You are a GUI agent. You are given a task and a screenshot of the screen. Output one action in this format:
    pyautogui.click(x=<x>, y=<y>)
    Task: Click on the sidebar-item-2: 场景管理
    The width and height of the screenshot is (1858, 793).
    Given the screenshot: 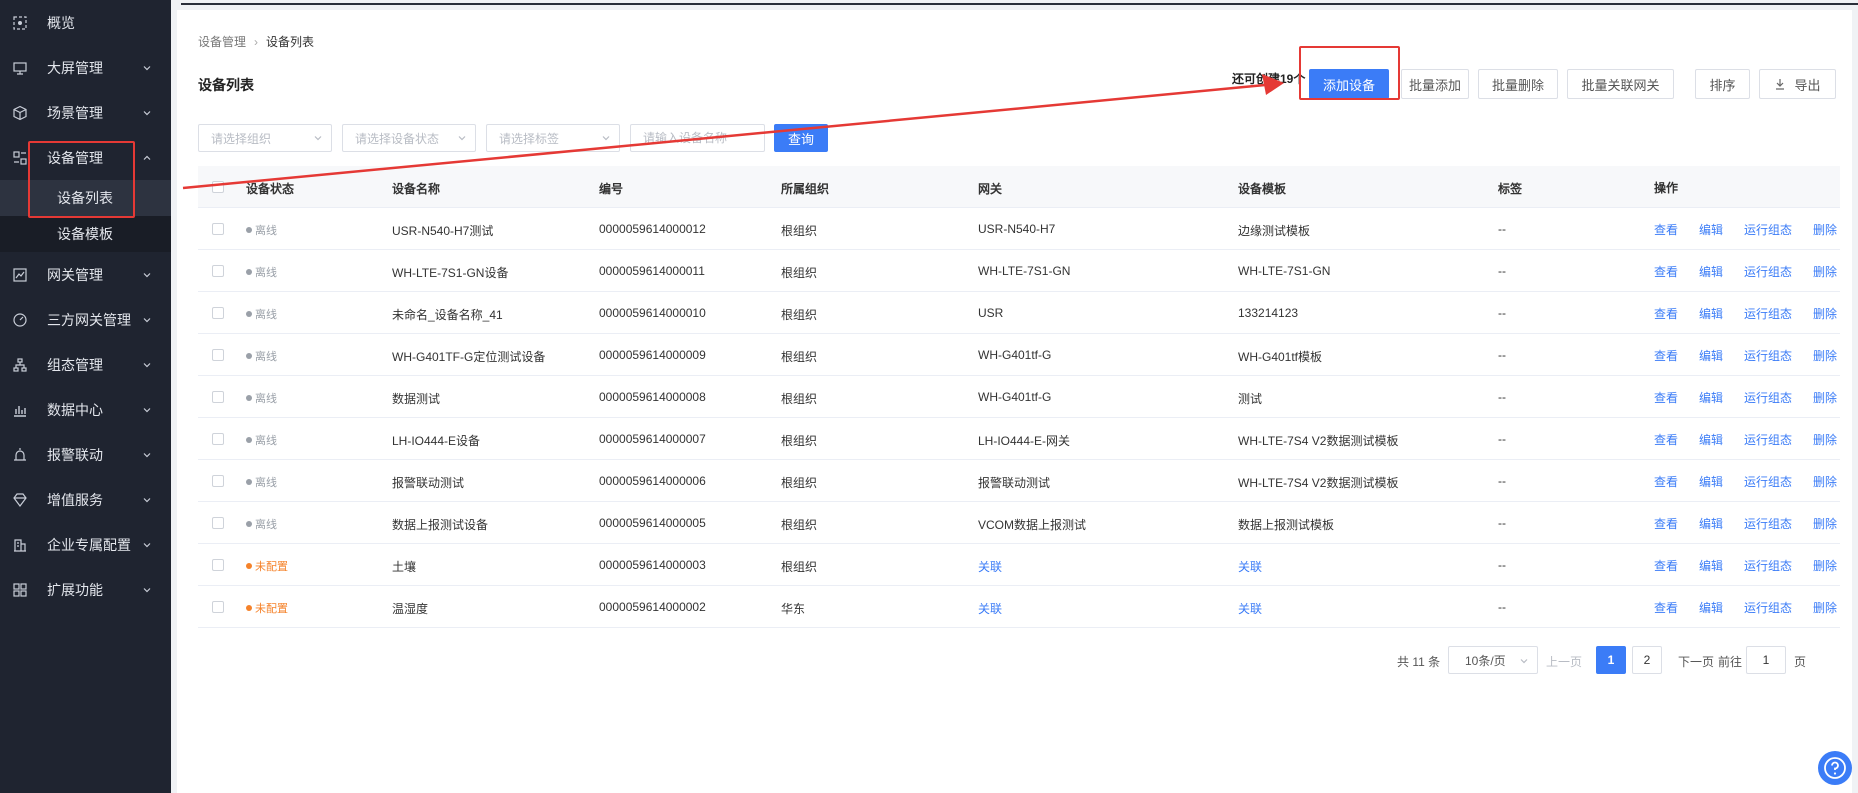 What is the action you would take?
    pyautogui.click(x=85, y=112)
    